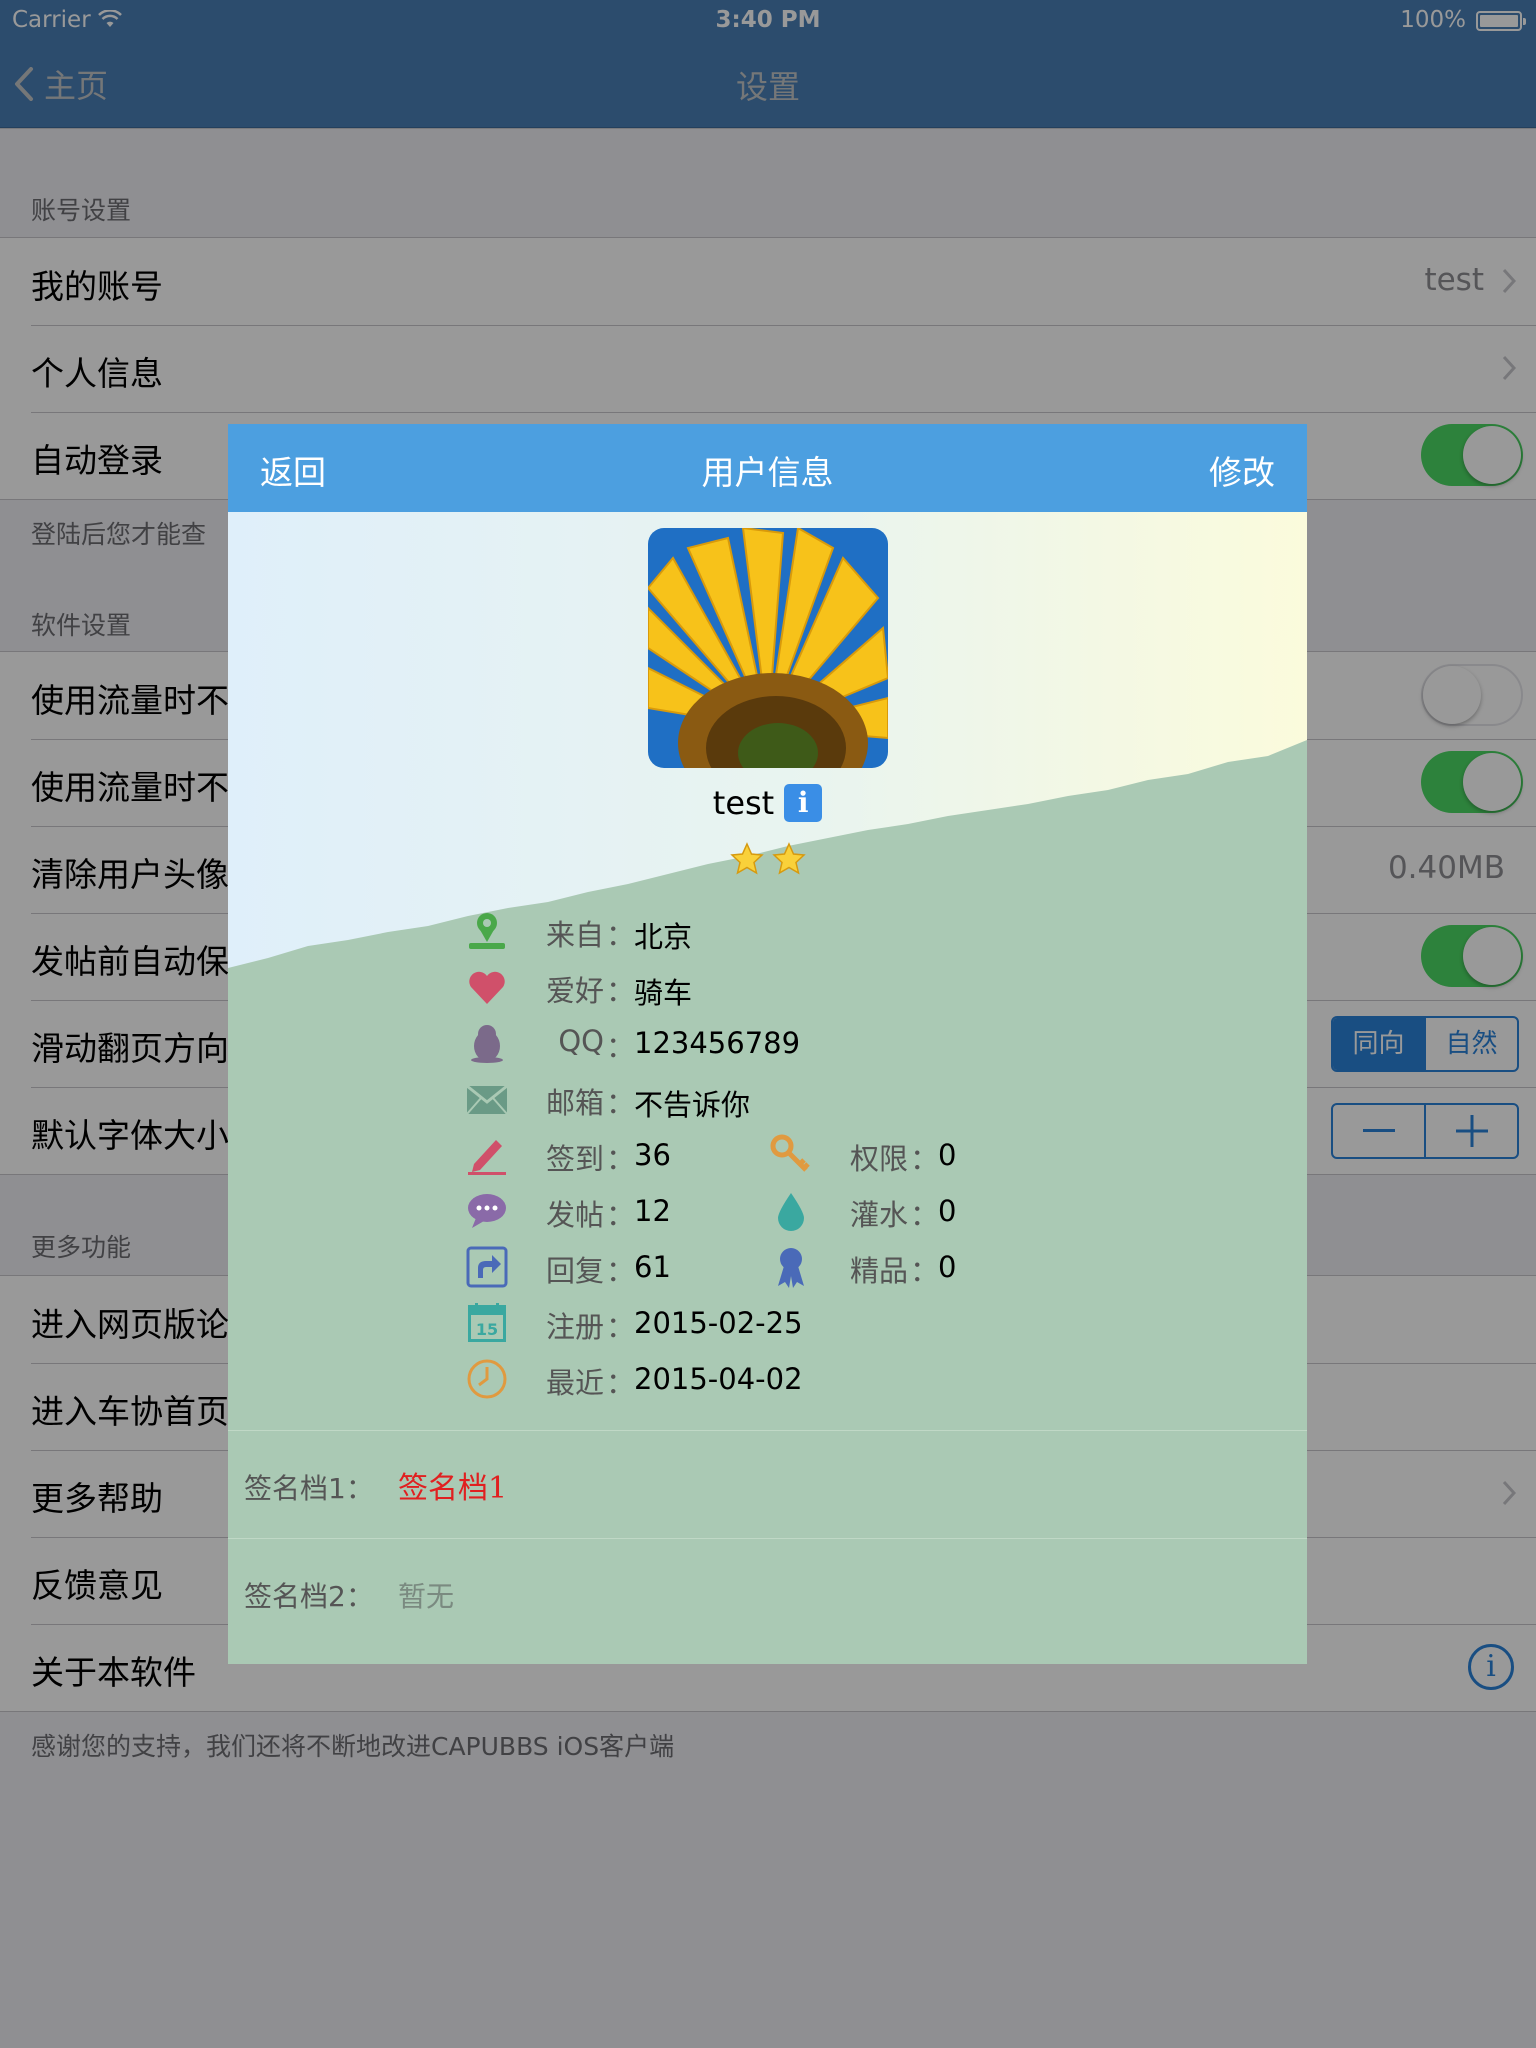 Image resolution: width=1536 pixels, height=2048 pixels. I want to click on posts-value: 12, so click(652, 1211).